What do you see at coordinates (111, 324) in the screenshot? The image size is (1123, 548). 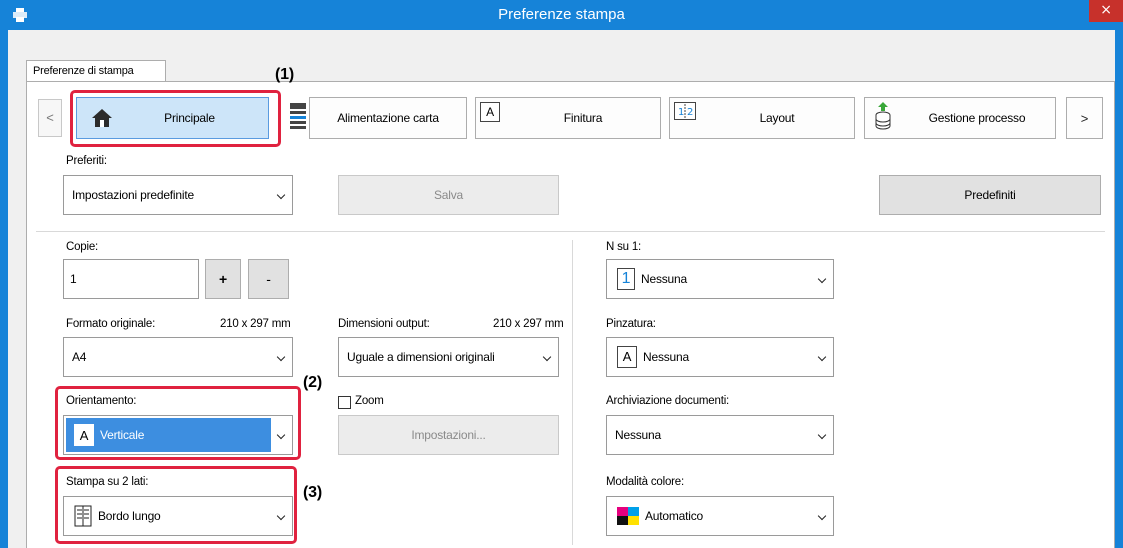 I see `original-size-label: Formato originale:` at bounding box center [111, 324].